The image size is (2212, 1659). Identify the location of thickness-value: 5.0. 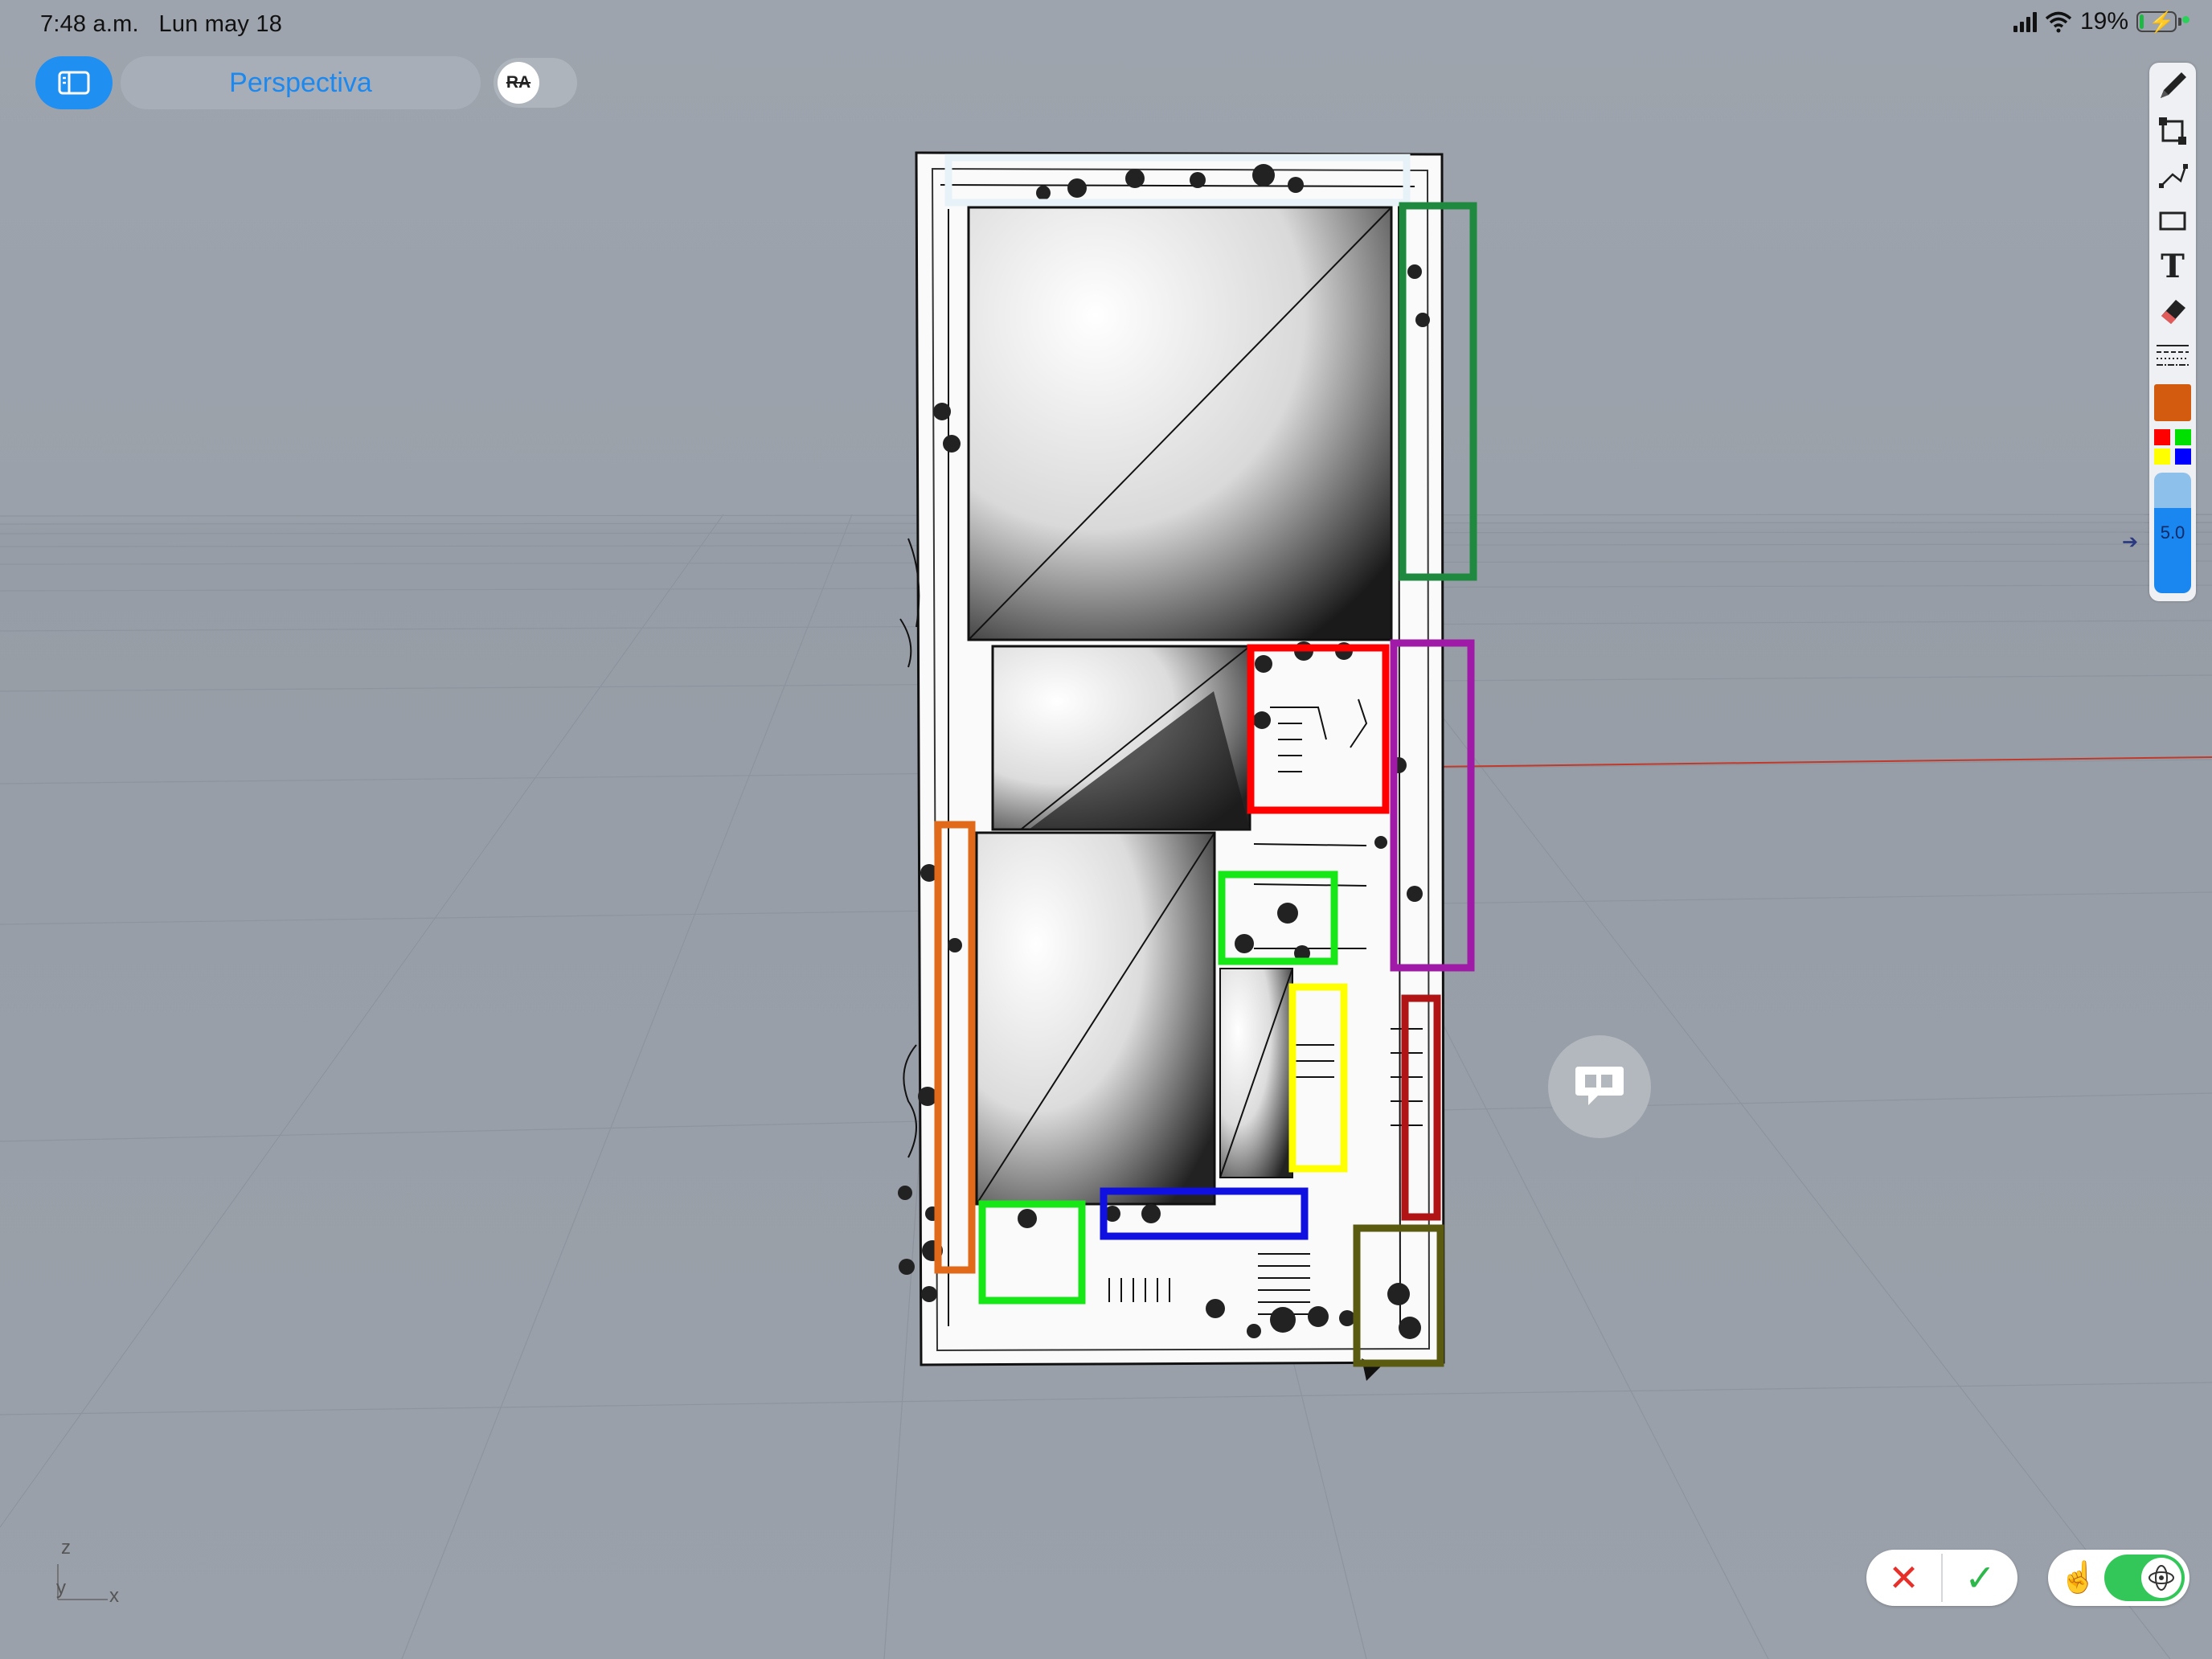
(2172, 532).